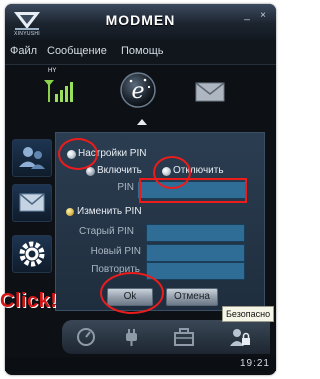 The height and width of the screenshot is (379, 320). I want to click on e-globe-icon: e, so click(138, 90).